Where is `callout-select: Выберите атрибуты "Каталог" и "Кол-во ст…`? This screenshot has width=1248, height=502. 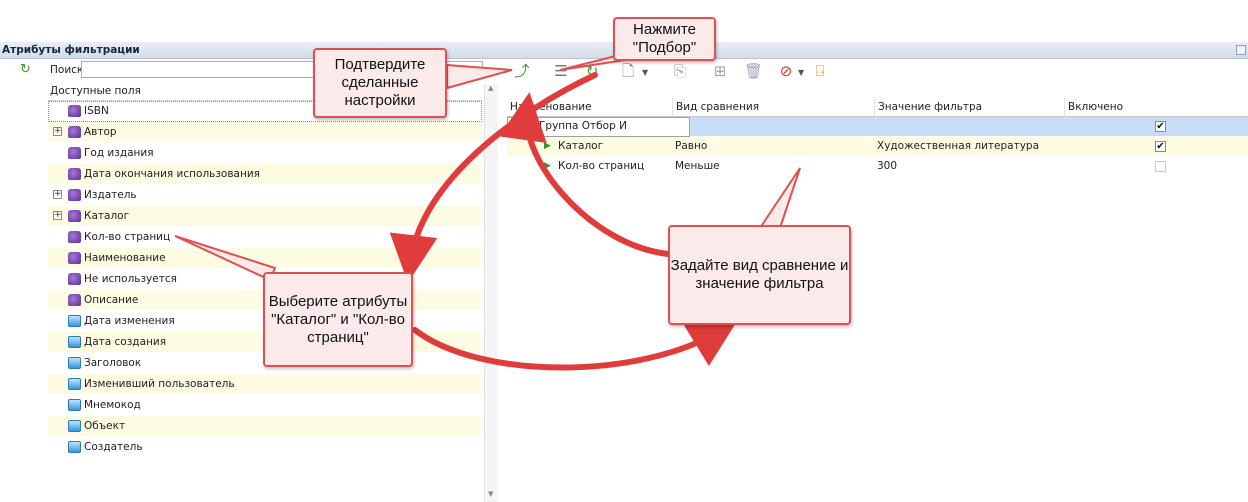 callout-select: Выберите атрибуты "Каталог" и "Кол-во ст… is located at coordinates (338, 319).